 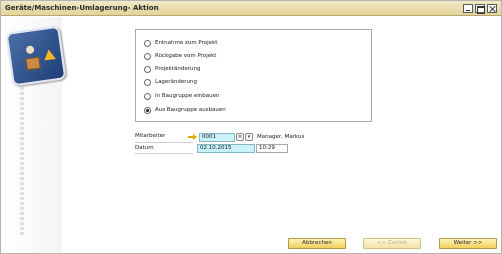 I want to click on cancel-button: Abbrechen, so click(x=317, y=243).